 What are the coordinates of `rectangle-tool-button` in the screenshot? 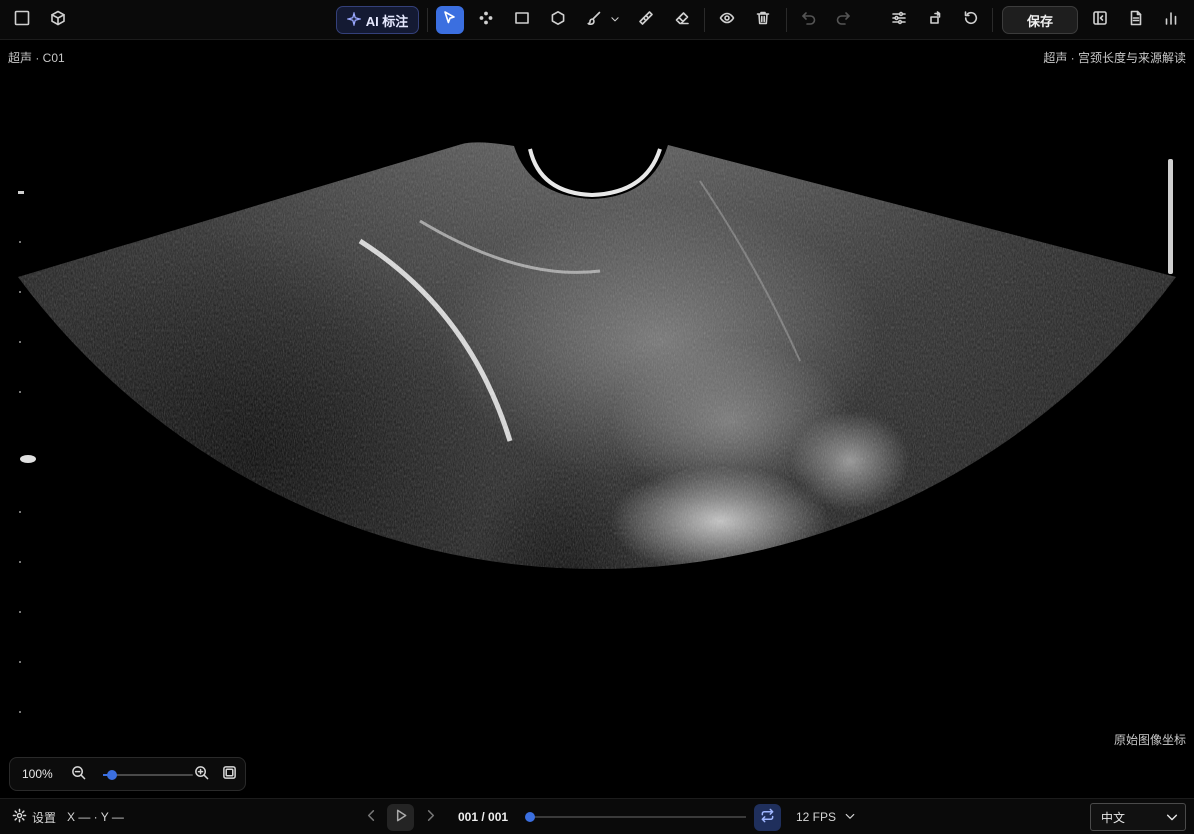 It's located at (522, 20).